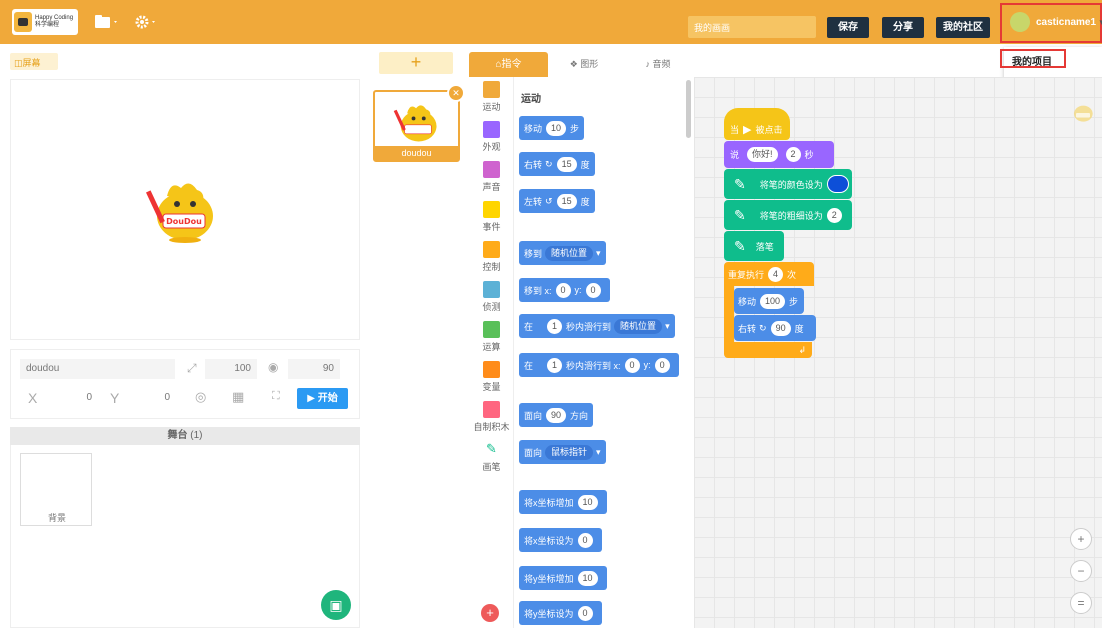  What do you see at coordinates (903, 27) in the screenshot?
I see `share-button: 分享` at bounding box center [903, 27].